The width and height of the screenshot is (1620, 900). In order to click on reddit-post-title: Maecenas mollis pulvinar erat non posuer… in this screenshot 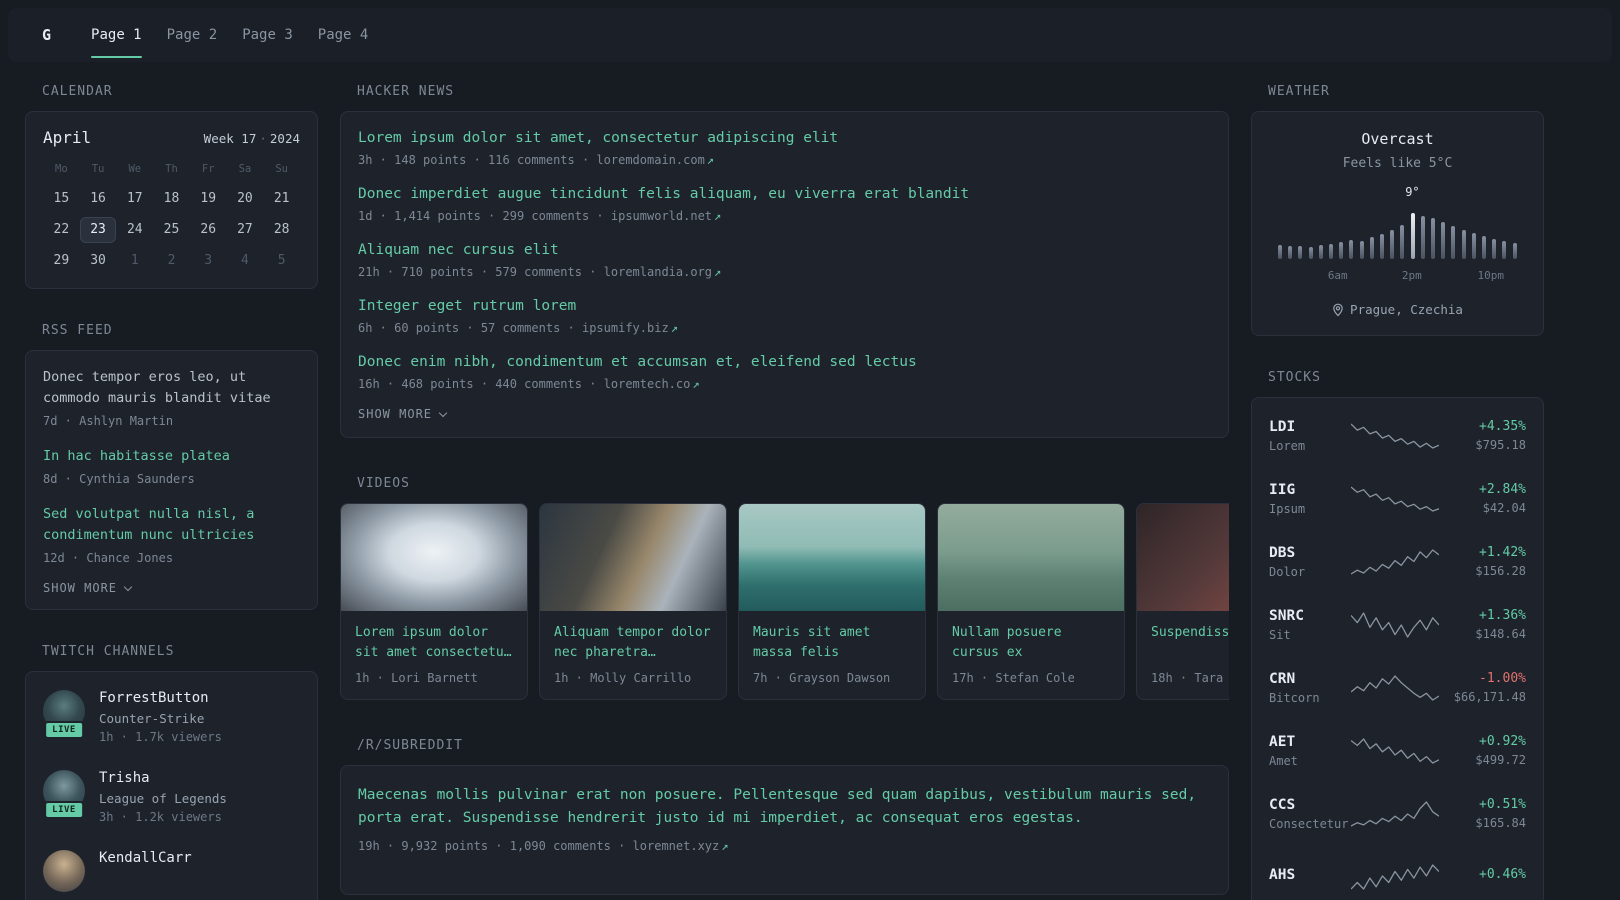, I will do `click(784, 807)`.